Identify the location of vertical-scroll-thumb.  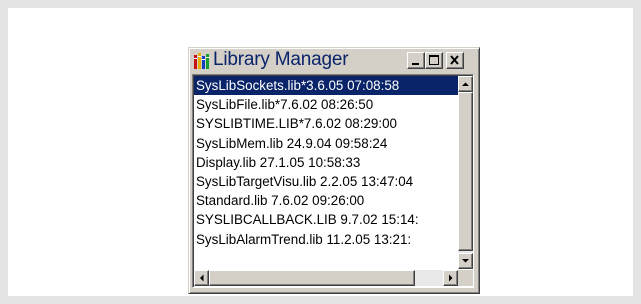
(465, 171).